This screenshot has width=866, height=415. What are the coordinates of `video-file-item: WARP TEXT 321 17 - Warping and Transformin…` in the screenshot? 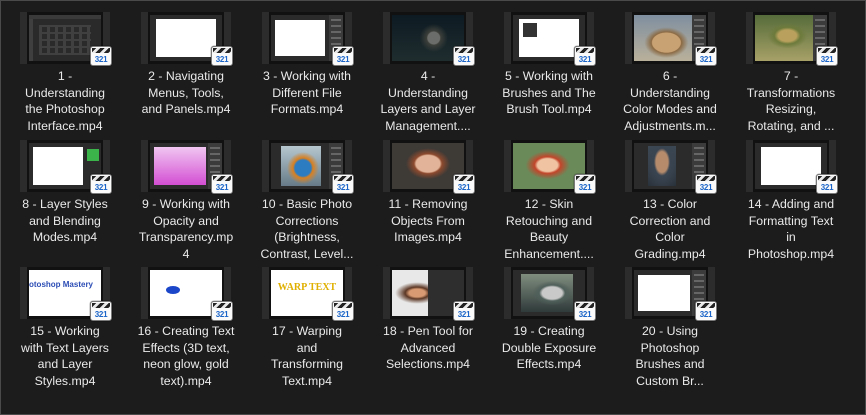 It's located at (307, 331).